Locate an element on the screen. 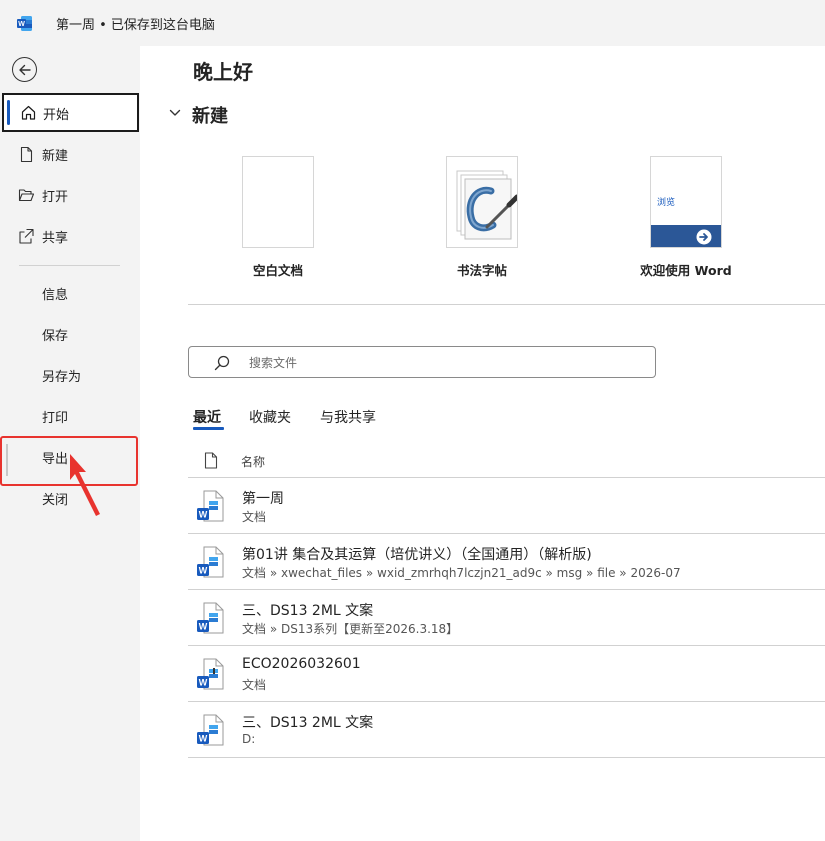 Image resolution: width=825 pixels, height=841 pixels. back-button is located at coordinates (24, 69).